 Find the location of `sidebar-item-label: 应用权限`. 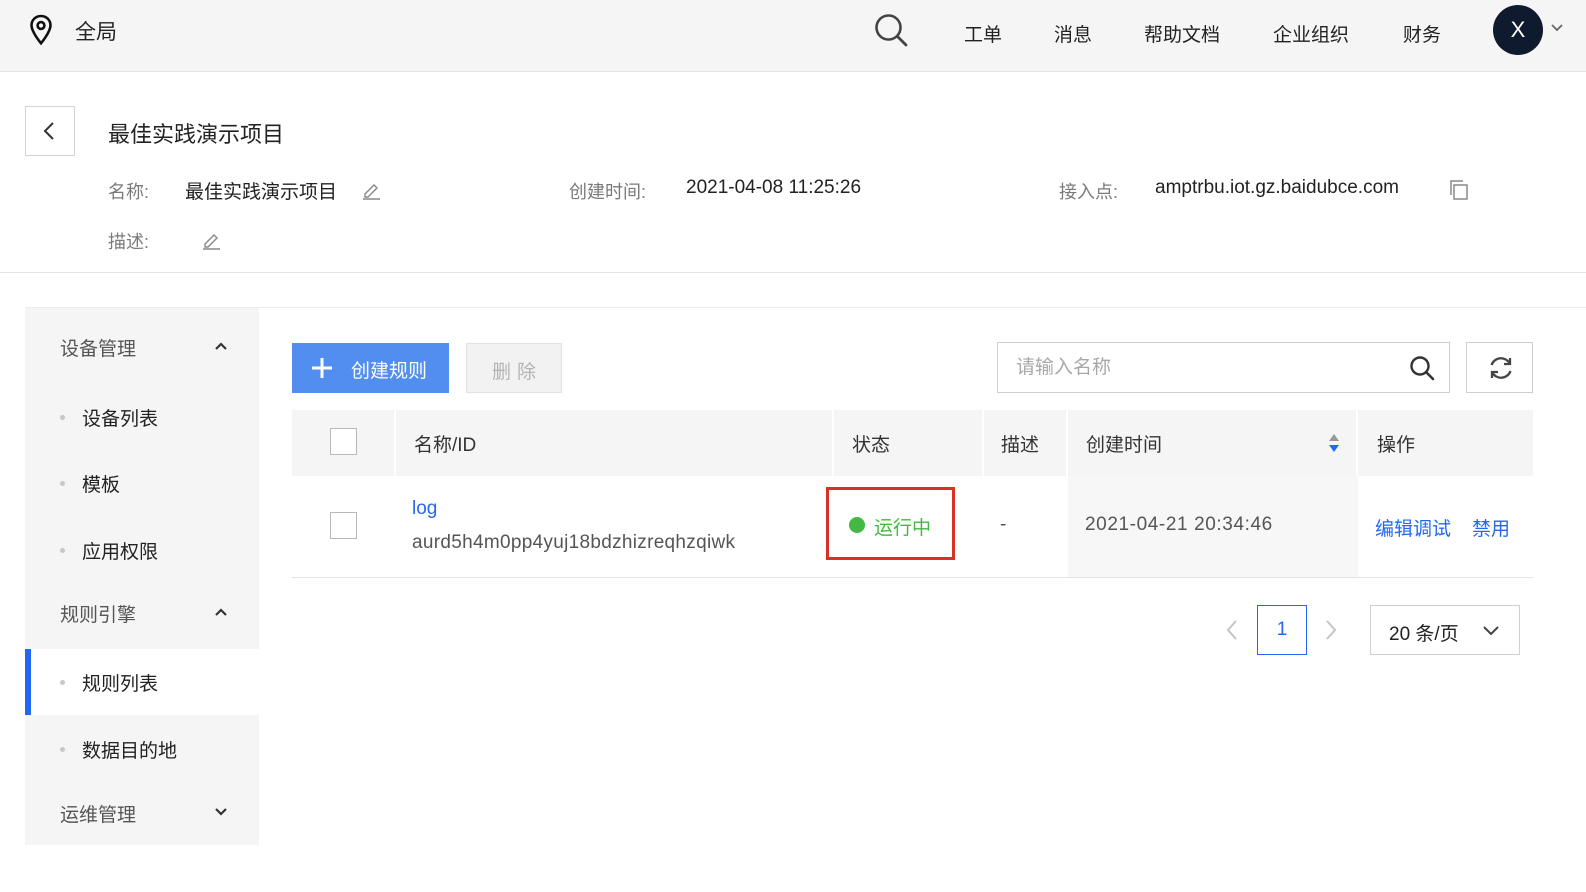

sidebar-item-label: 应用权限 is located at coordinates (120, 552).